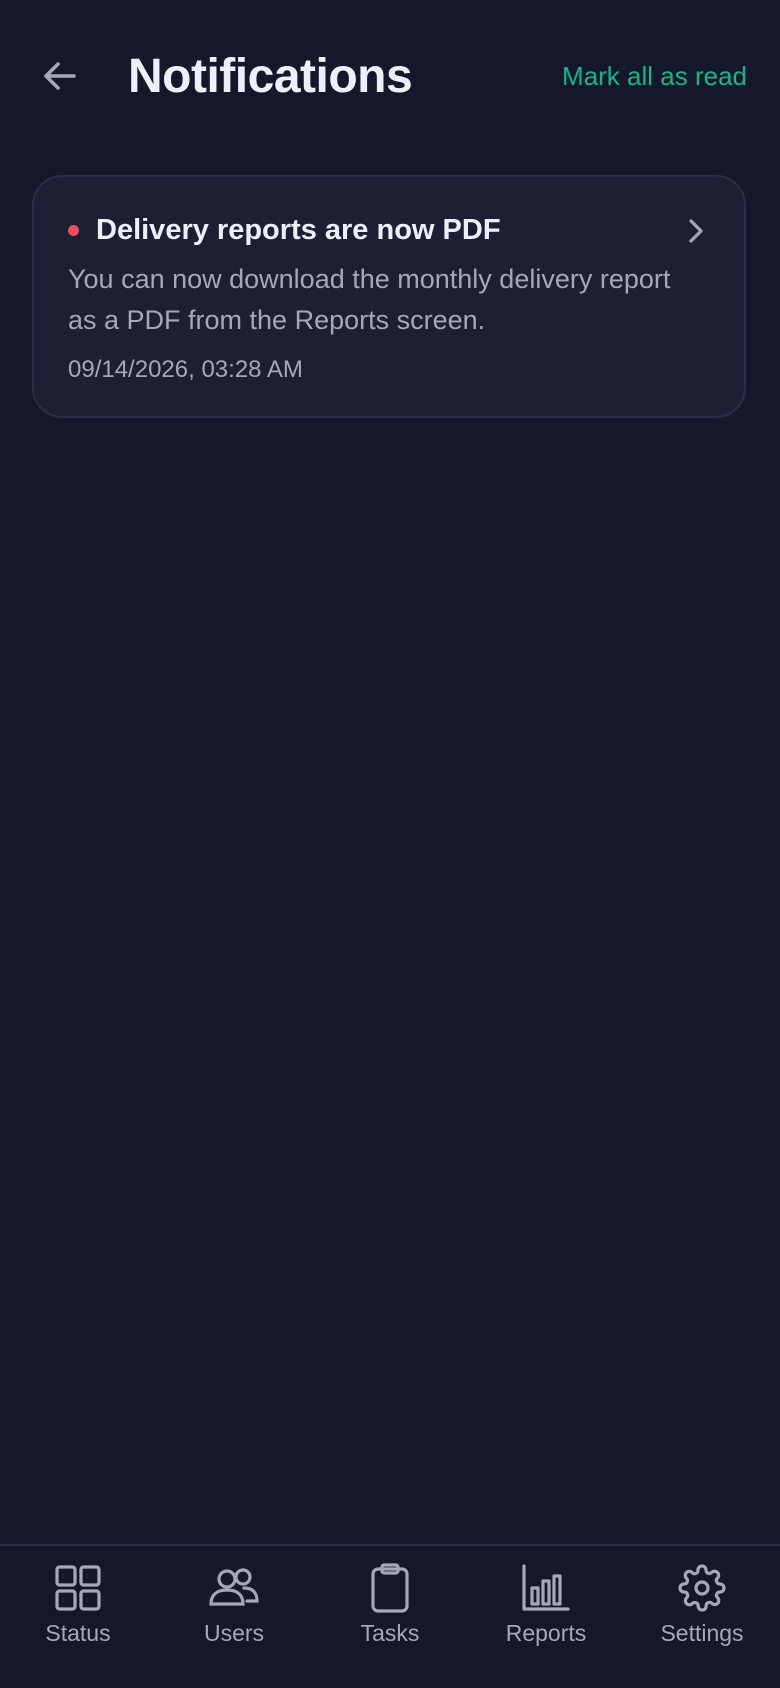 The image size is (780, 1688). I want to click on grid-icon, so click(78, 1588).